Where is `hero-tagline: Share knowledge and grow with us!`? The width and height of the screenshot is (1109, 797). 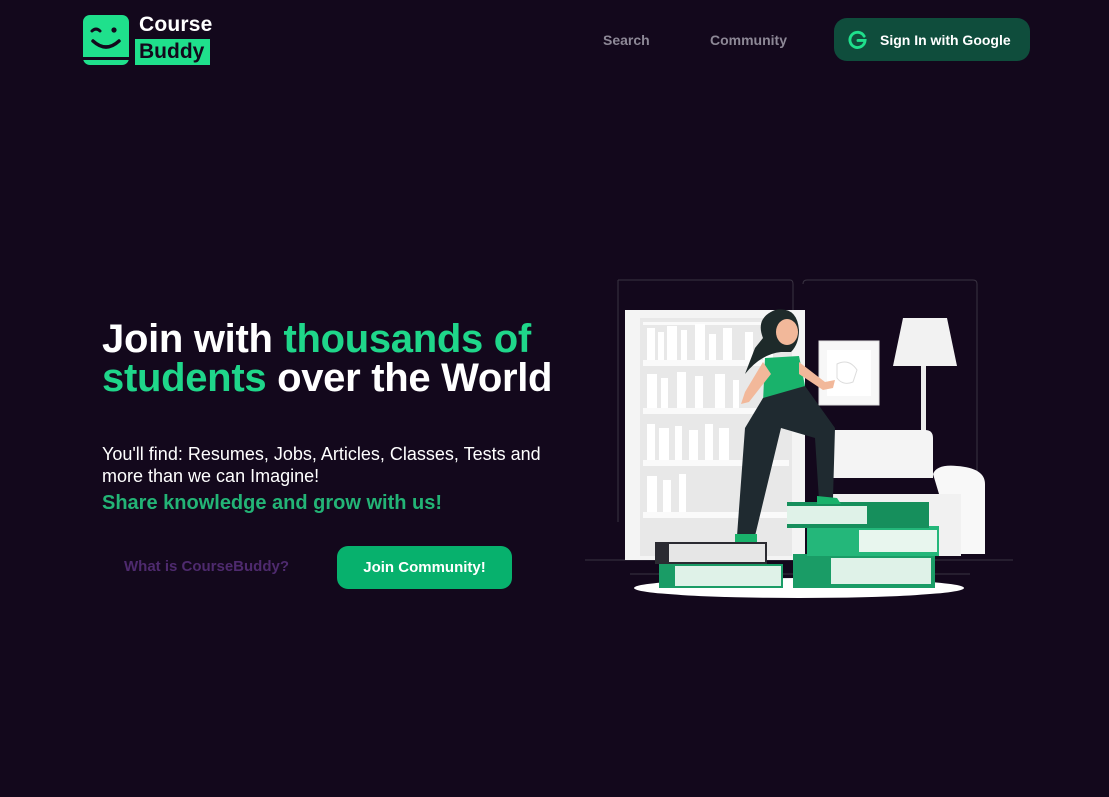 hero-tagline: Share knowledge and grow with us! is located at coordinates (272, 503).